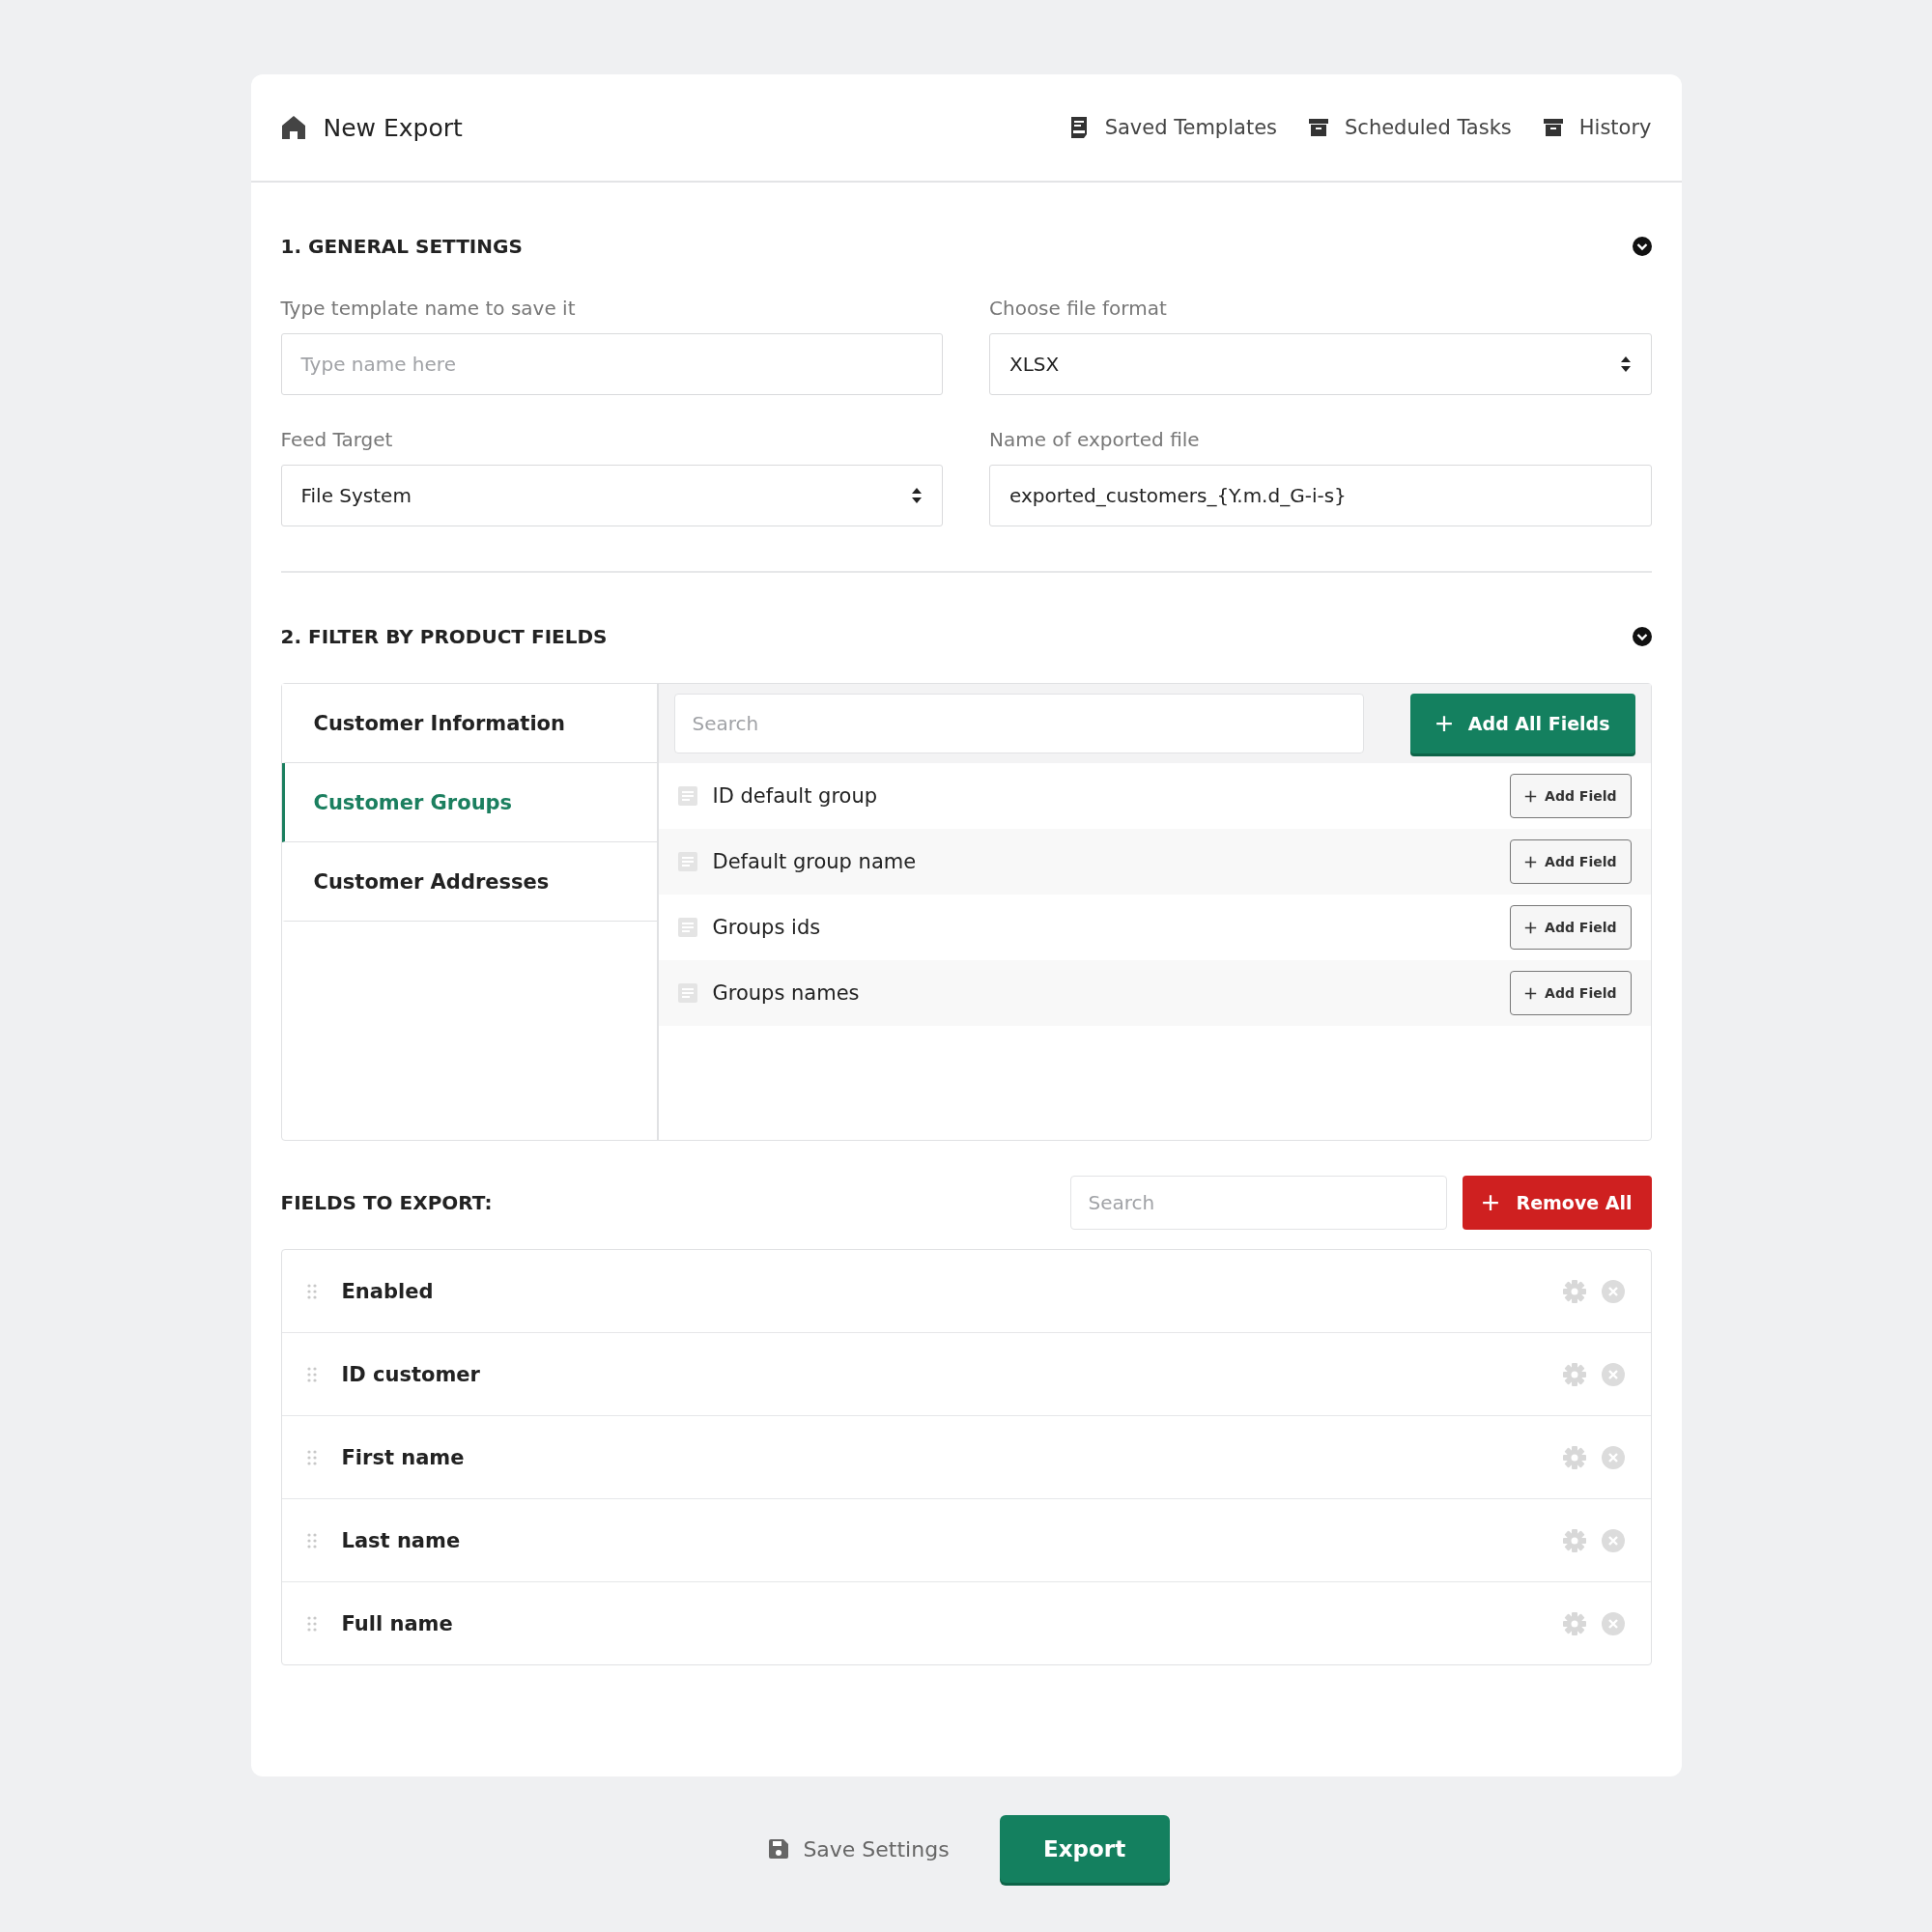  Describe the element at coordinates (469, 802) in the screenshot. I see `category-tab: Customer Groups` at that location.